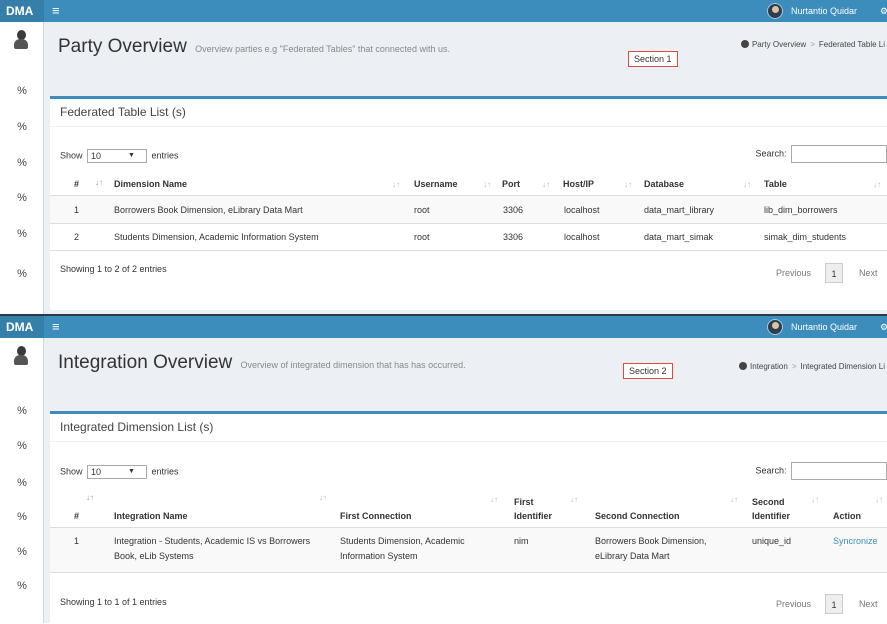 The image size is (887, 624). I want to click on box-title: Integrated Dimension List (s), so click(468, 428).